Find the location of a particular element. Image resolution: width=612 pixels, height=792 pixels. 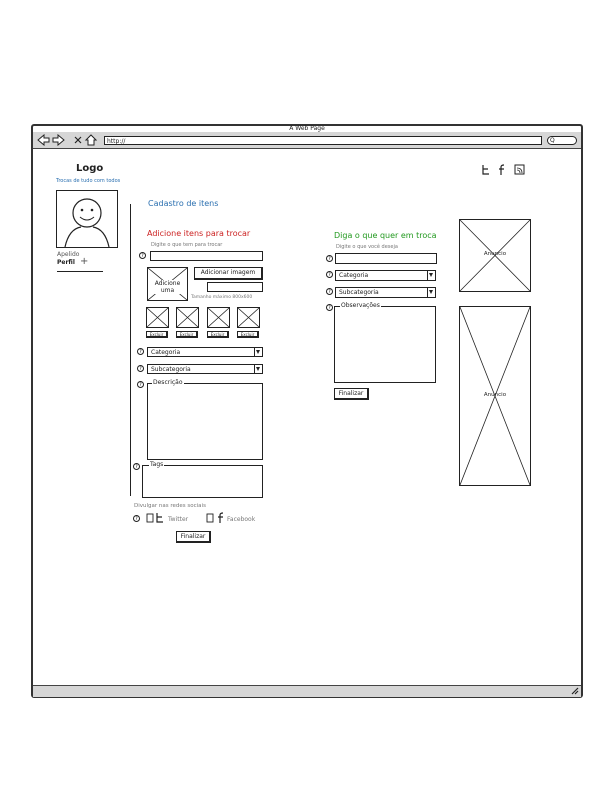

ad-banner-top: Anuncio is located at coordinates (495, 255).